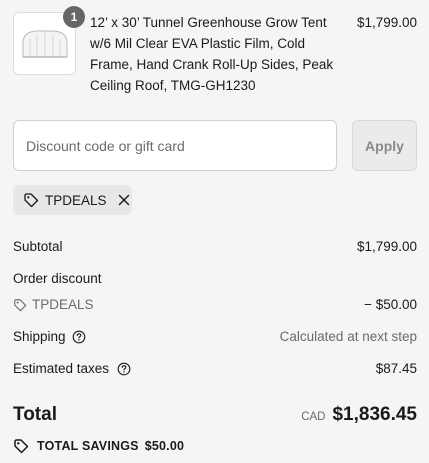 The height and width of the screenshot is (463, 429). I want to click on shipping-value: Calculated at next step, so click(348, 336).